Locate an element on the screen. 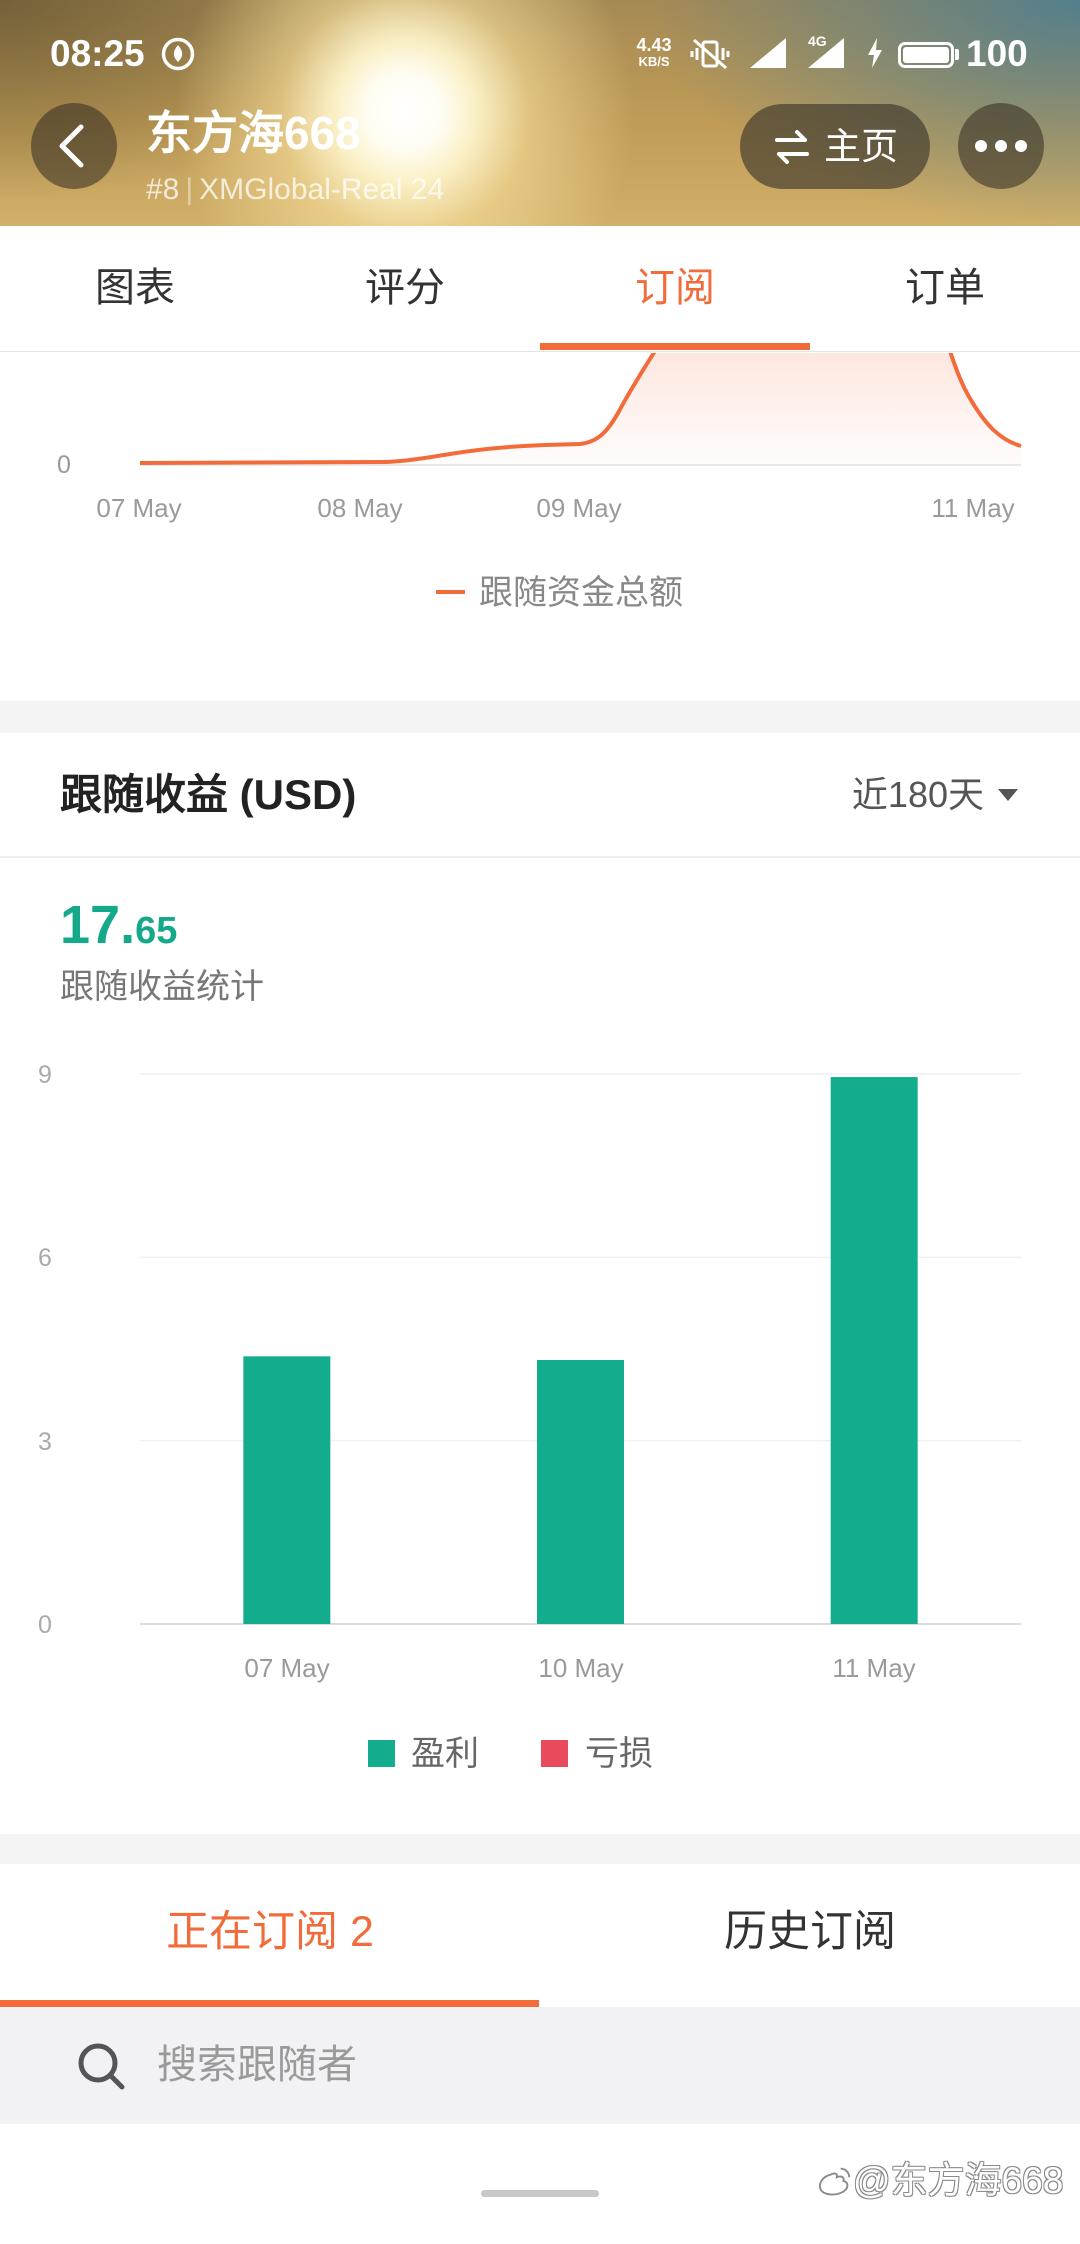  battery-icon is located at coordinates (926, 55).